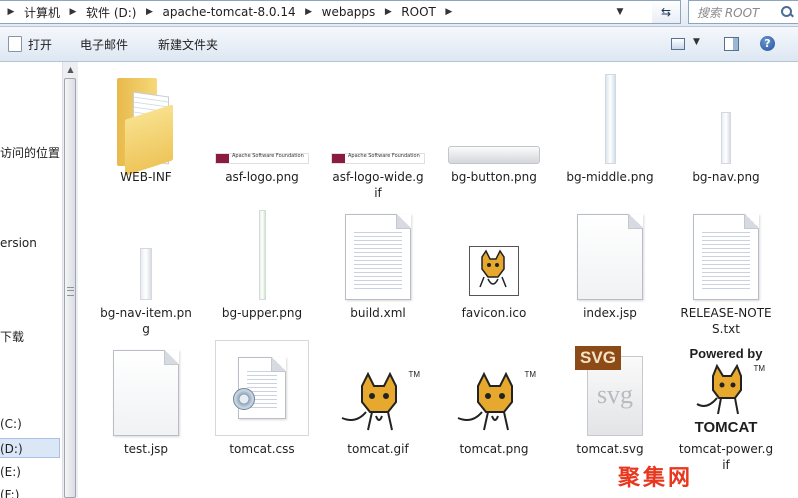 The width and height of the screenshot is (798, 498). Describe the element at coordinates (30, 44) in the screenshot. I see `open-button: 打开` at that location.